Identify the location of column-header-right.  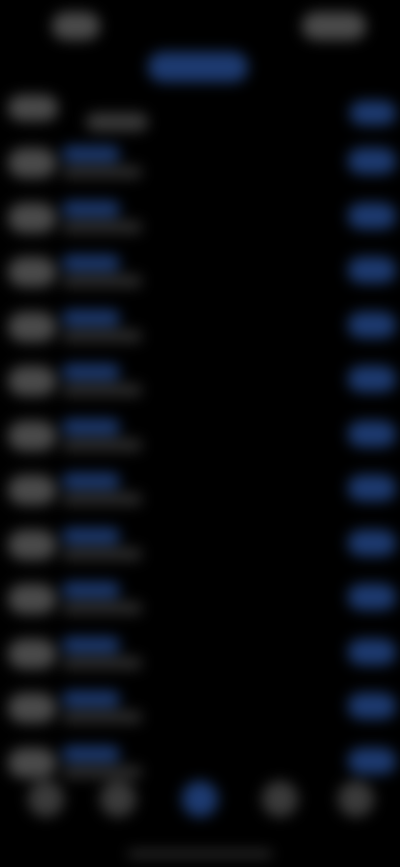
(373, 113).